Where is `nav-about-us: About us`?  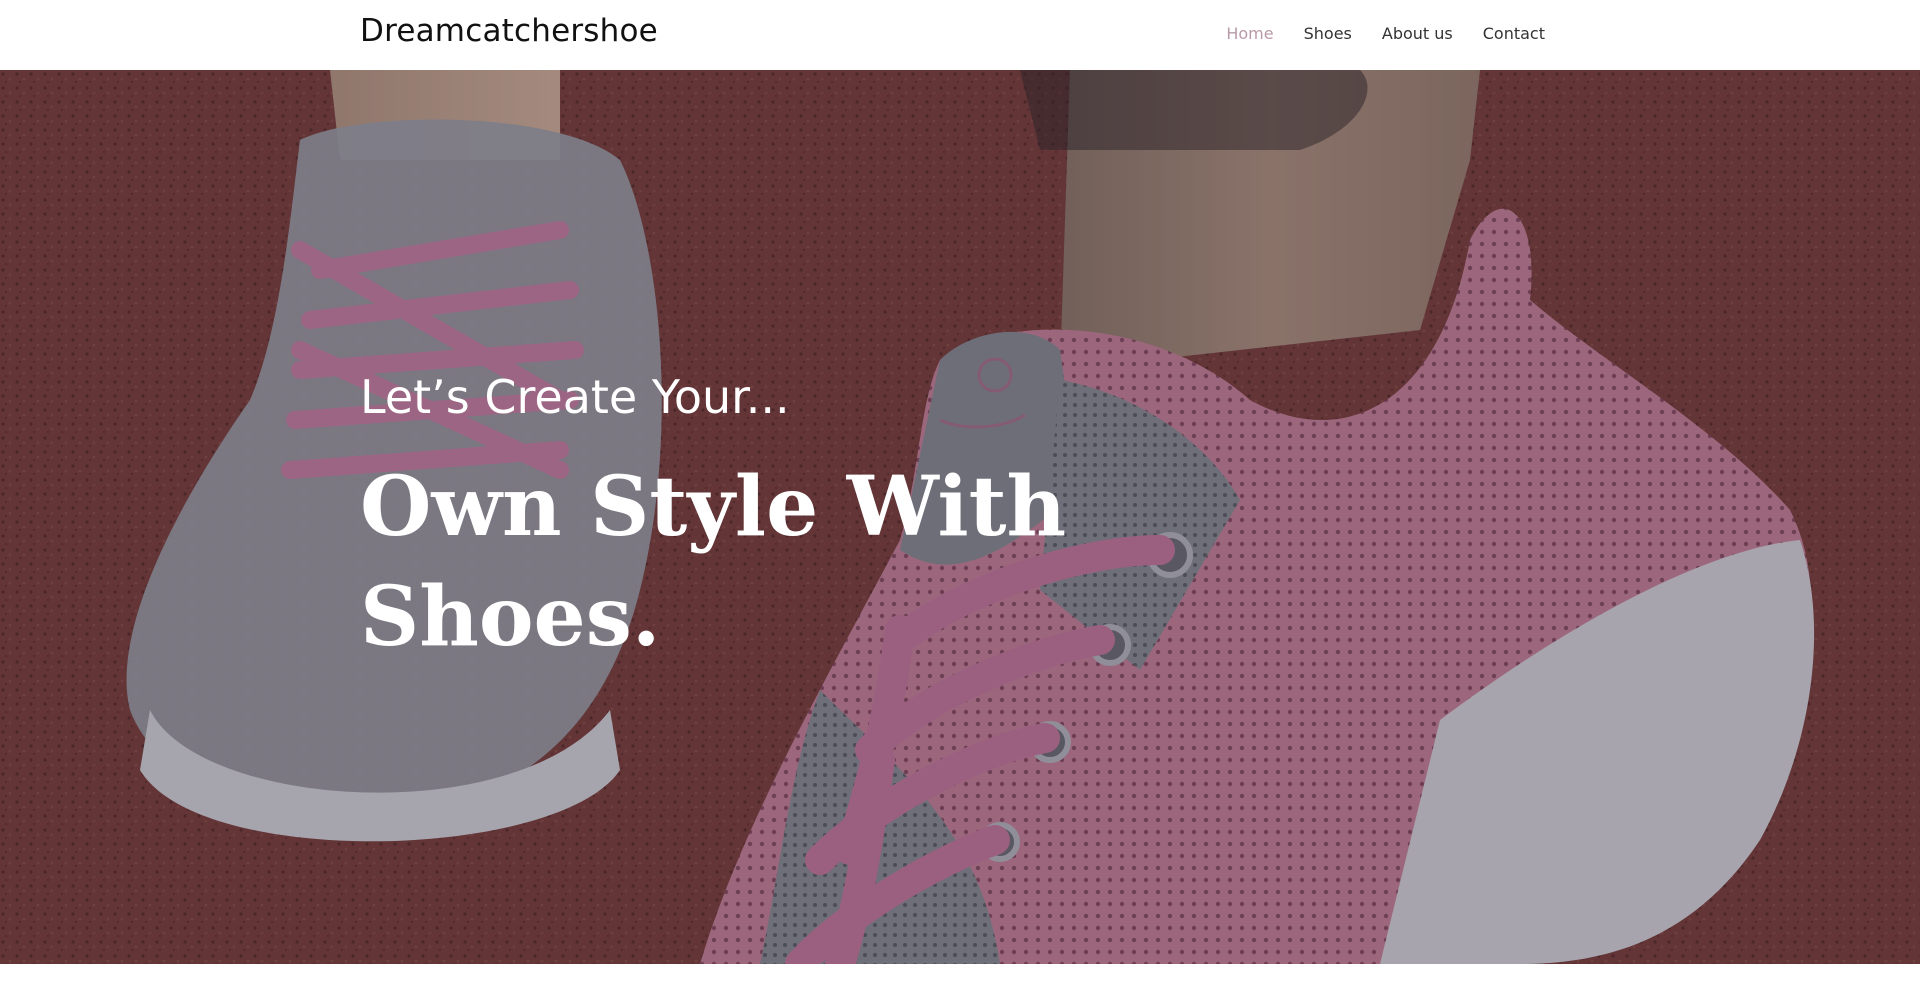 nav-about-us: About us is located at coordinates (1417, 33).